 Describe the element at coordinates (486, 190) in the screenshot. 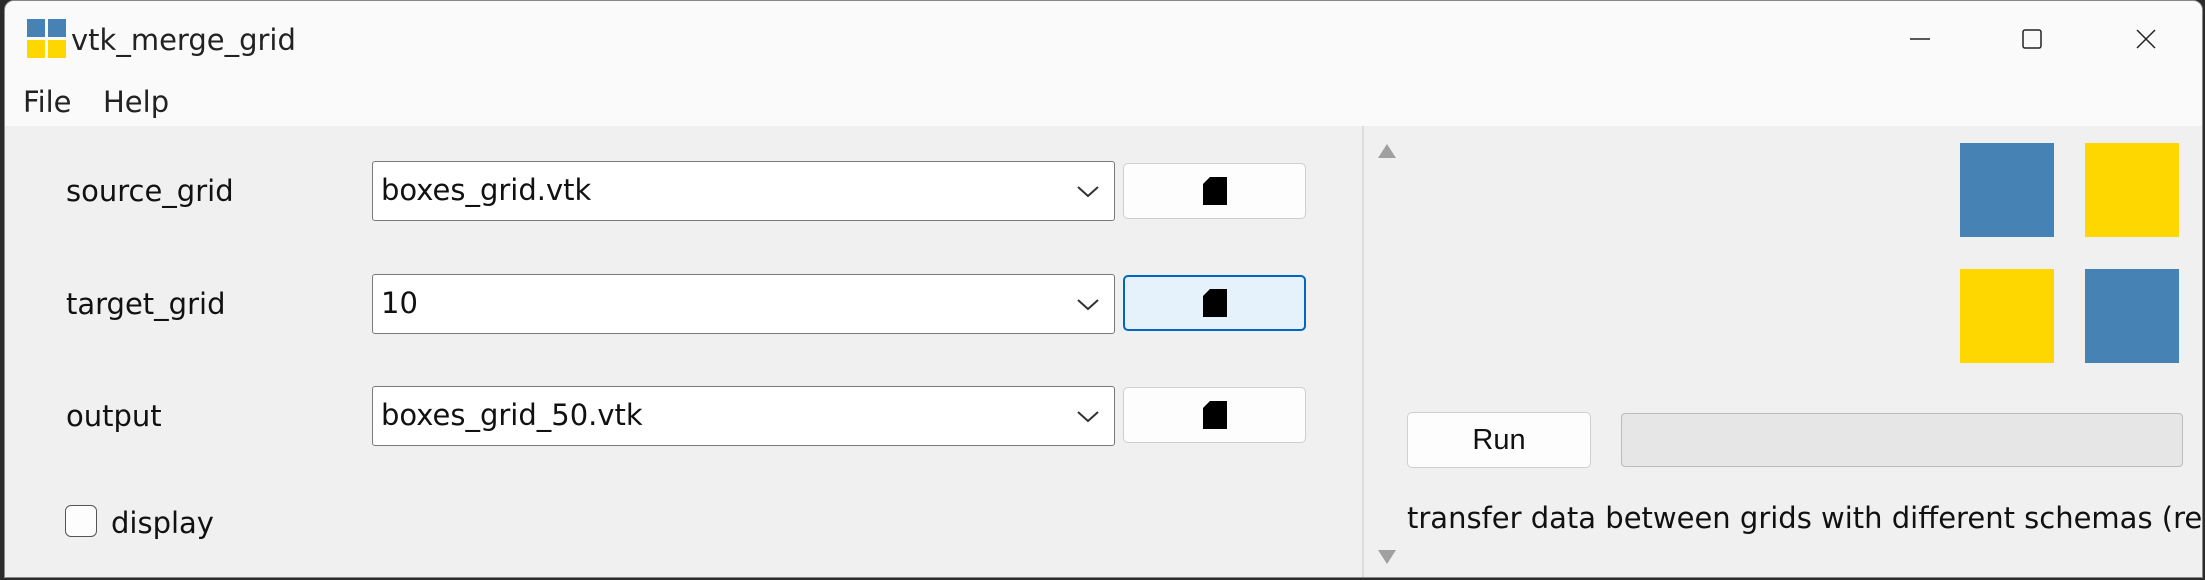

I see `source-grid-value: boxes_grid.vtk` at that location.